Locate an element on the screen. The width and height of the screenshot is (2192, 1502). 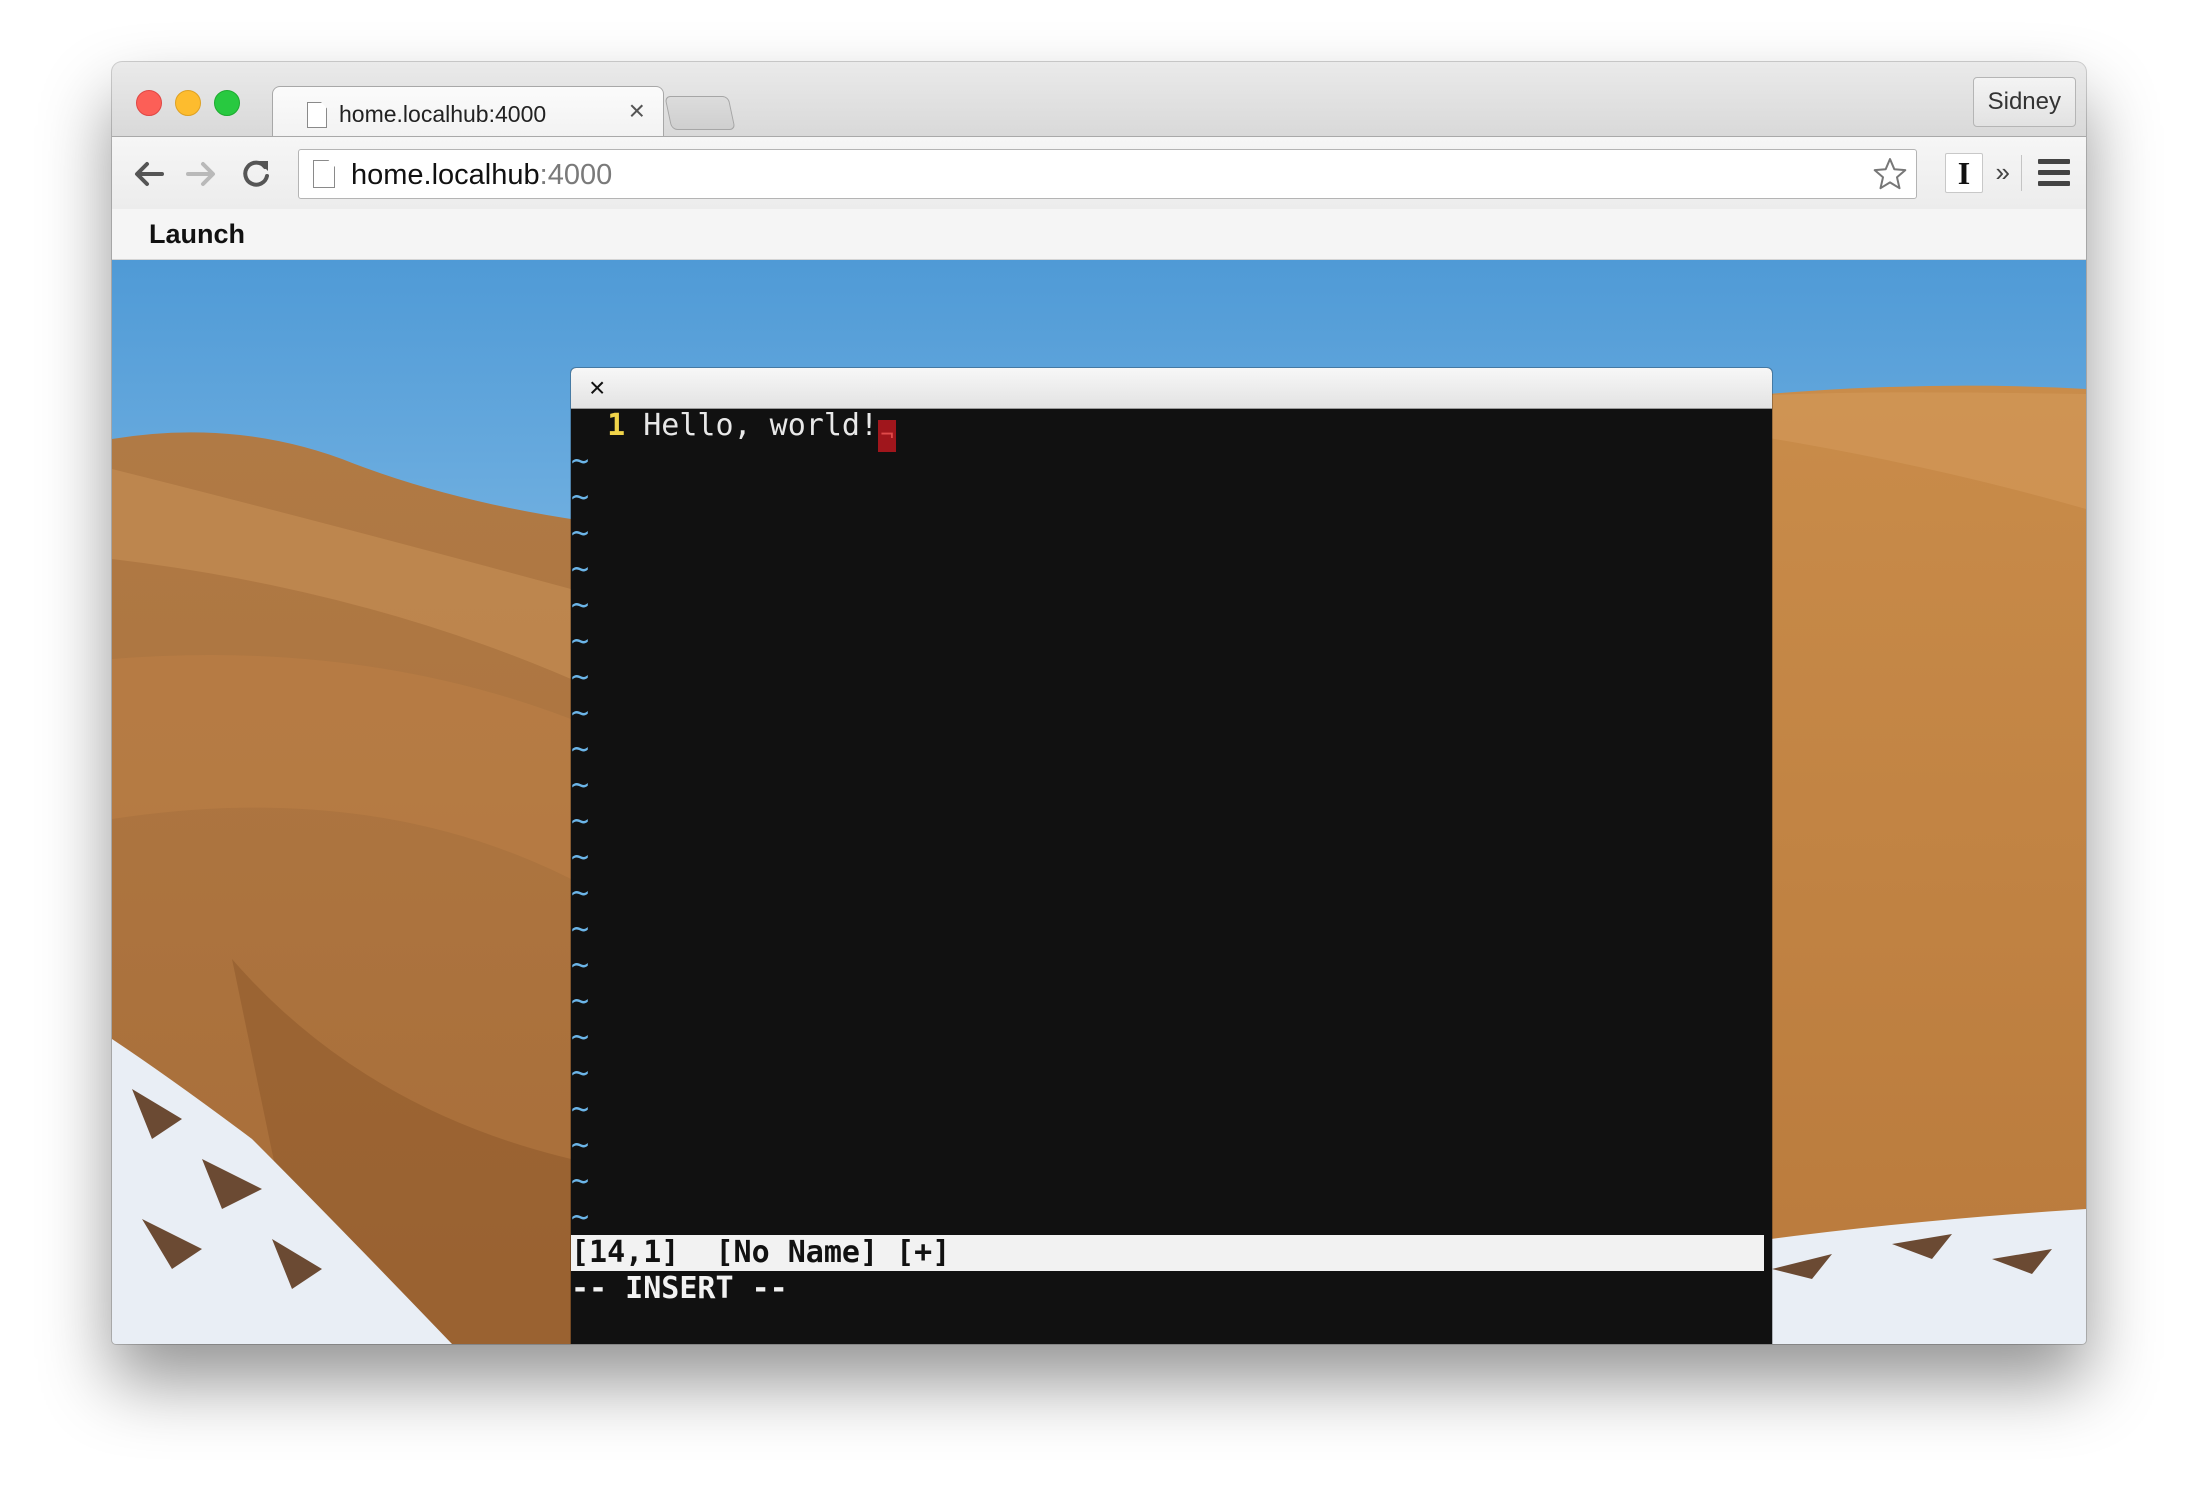
buffer-line: 1 Hello, world! ¬ is located at coordinates (734, 430).